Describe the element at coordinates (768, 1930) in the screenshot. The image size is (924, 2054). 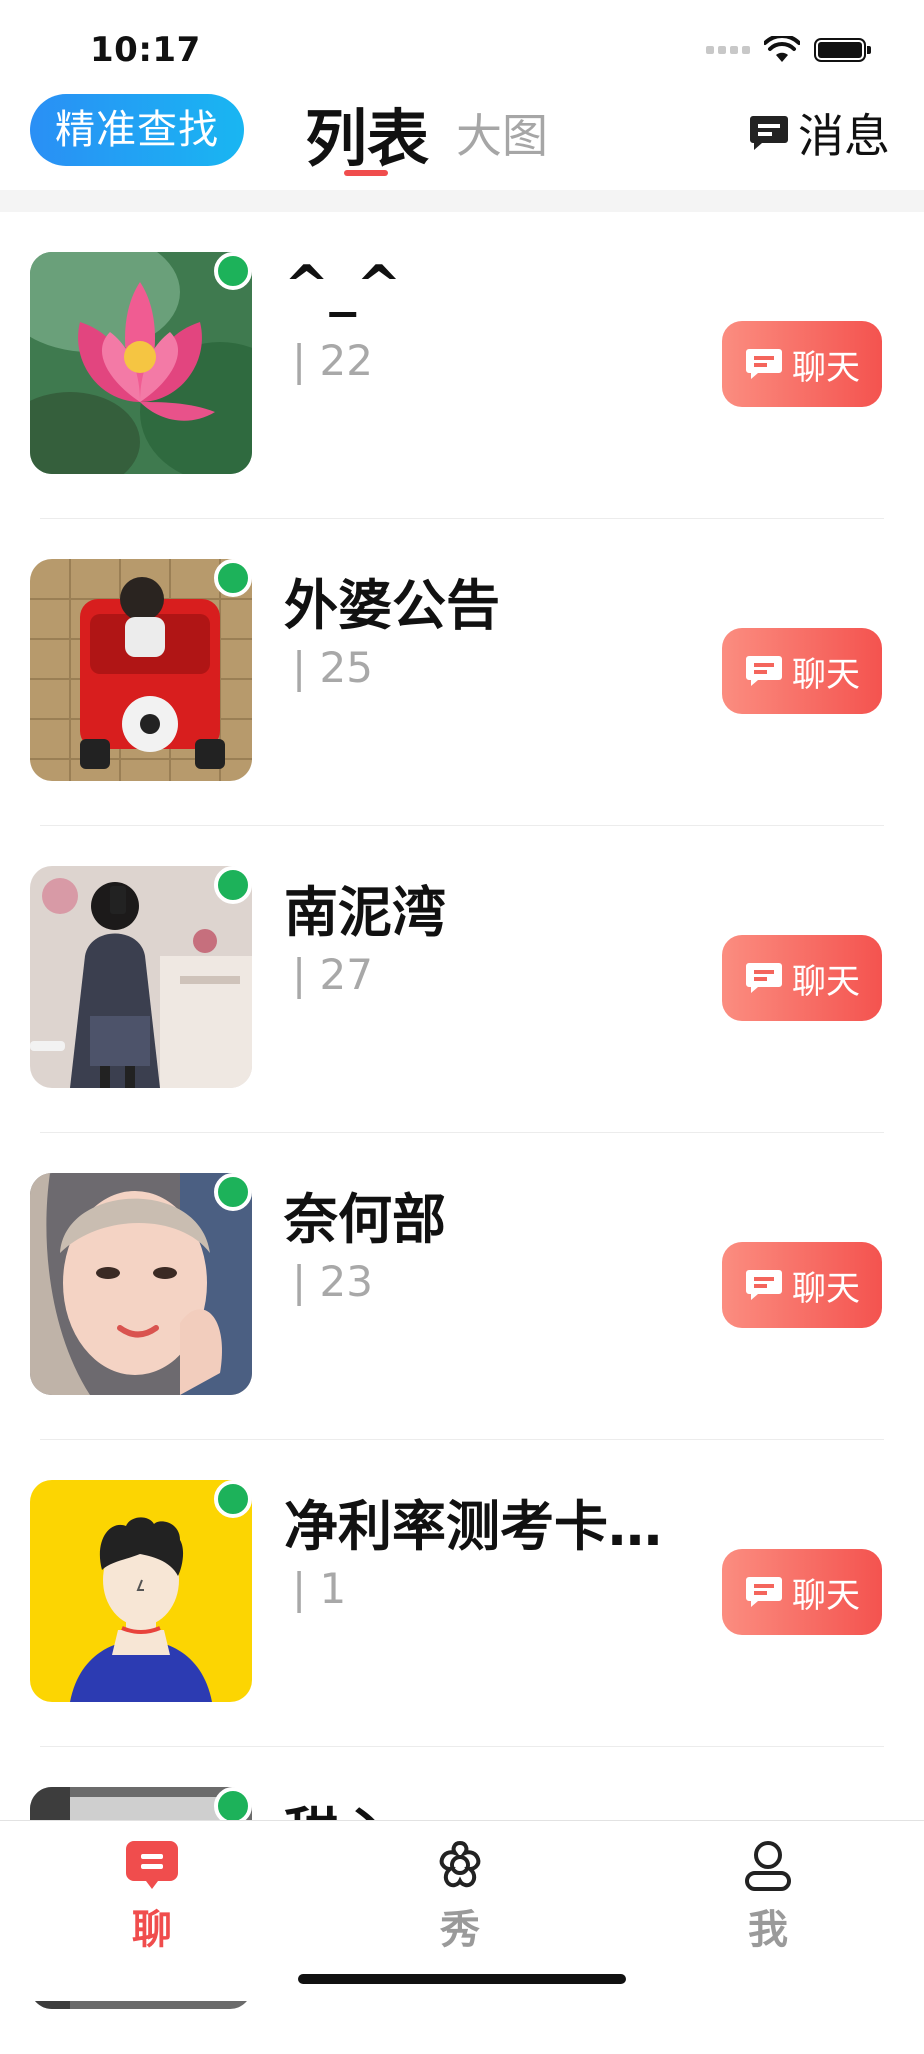
I see `tab-me-label: 我` at that location.